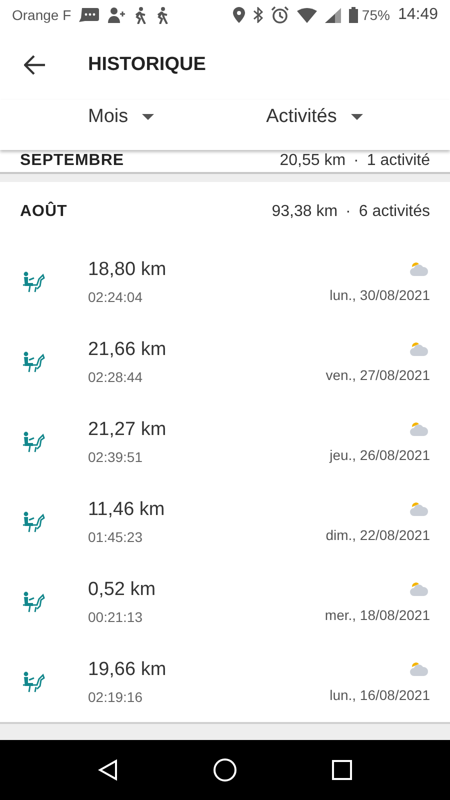  I want to click on month-name: AOÛT, so click(44, 212).